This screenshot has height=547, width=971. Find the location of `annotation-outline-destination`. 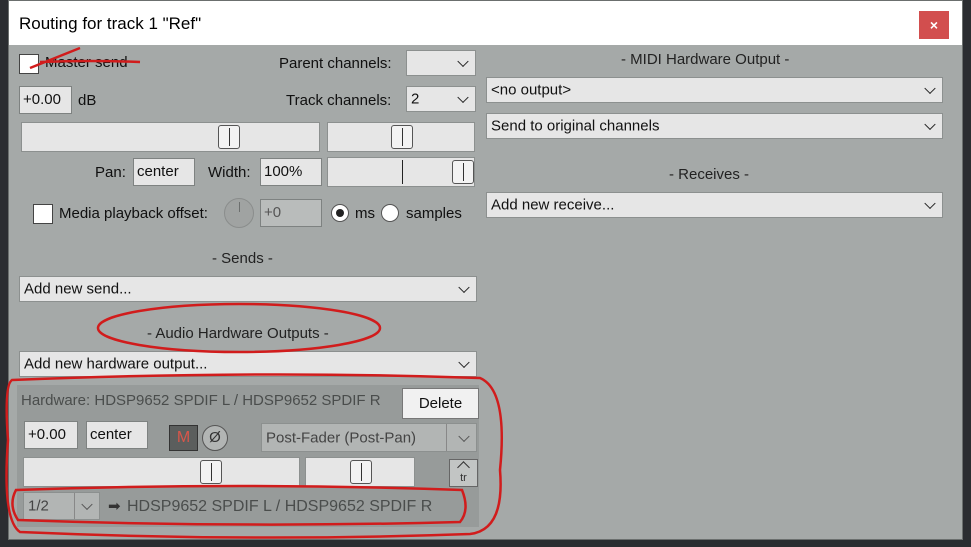

annotation-outline-destination is located at coordinates (239, 505).